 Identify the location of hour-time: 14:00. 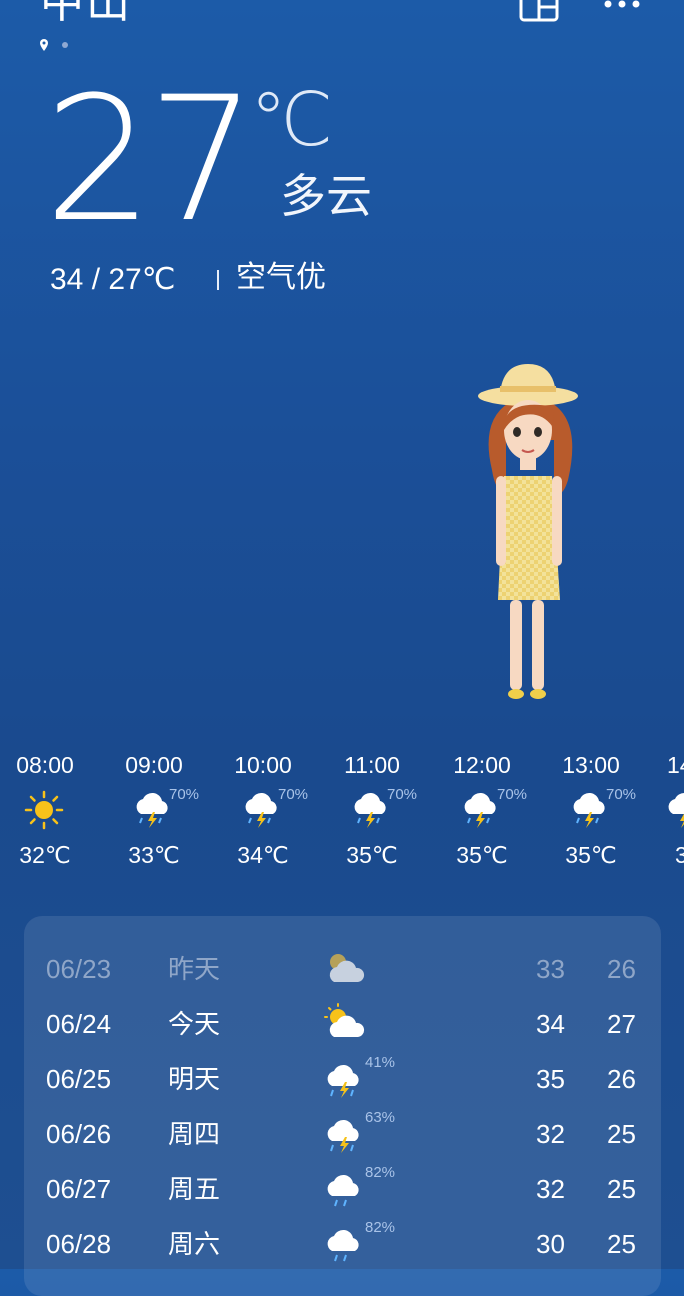
(675, 765).